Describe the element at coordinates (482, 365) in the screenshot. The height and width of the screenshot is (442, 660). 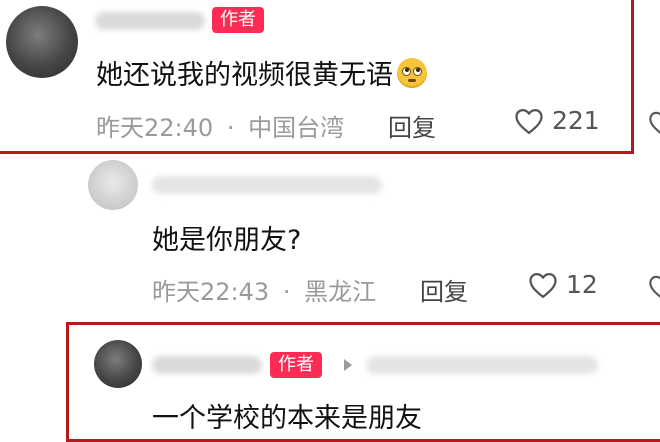
I see `reply-to-username-blurred` at that location.